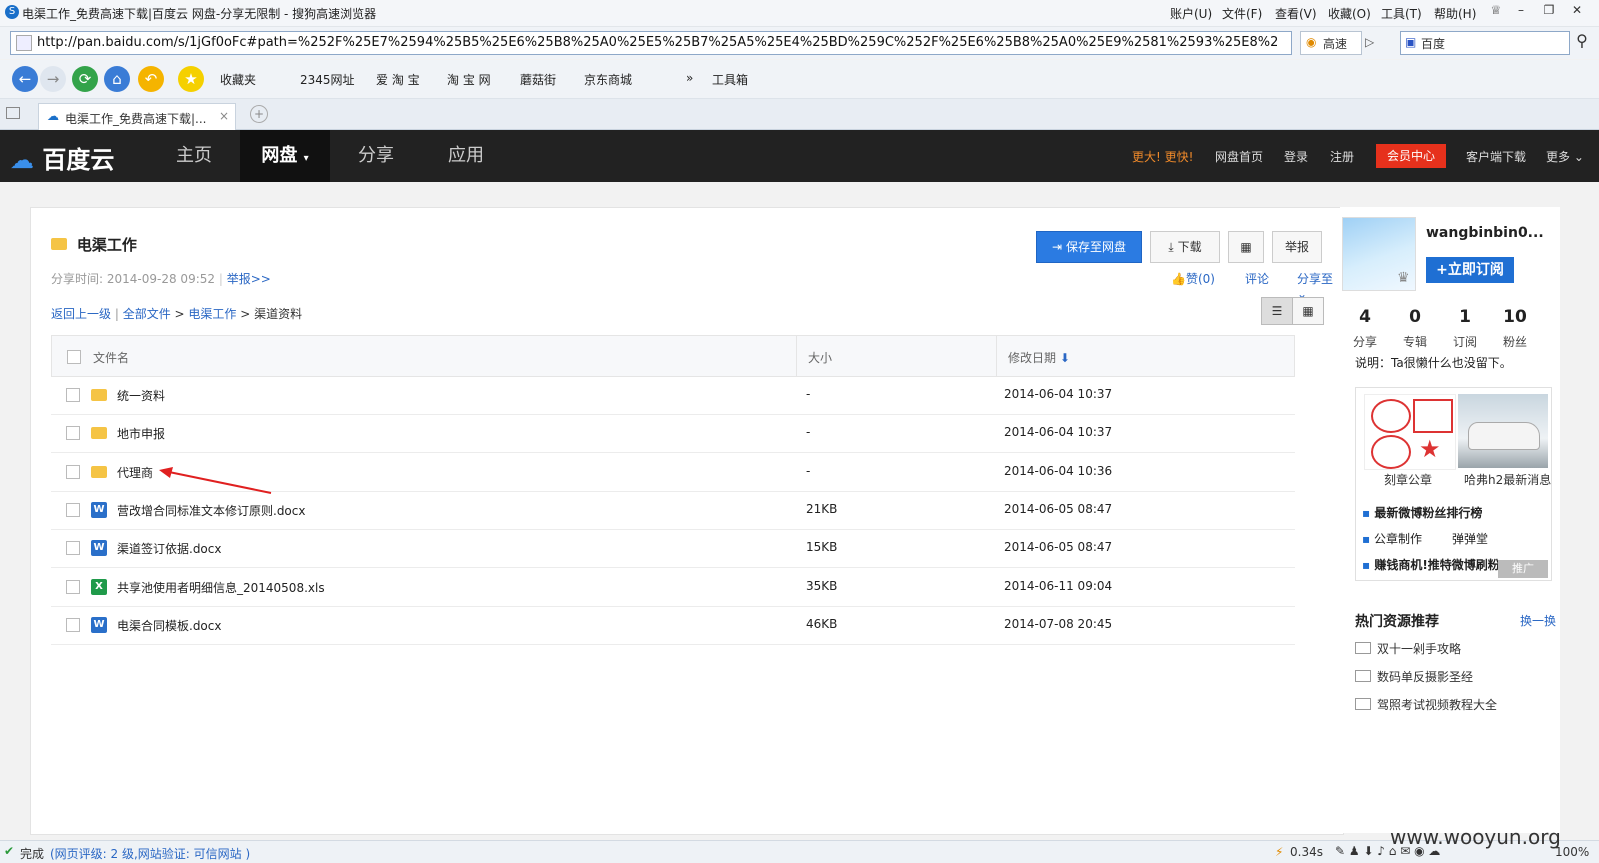 The width and height of the screenshot is (1599, 863). What do you see at coordinates (1162, 156) in the screenshot?
I see `promo-text: 更大! 更快!` at bounding box center [1162, 156].